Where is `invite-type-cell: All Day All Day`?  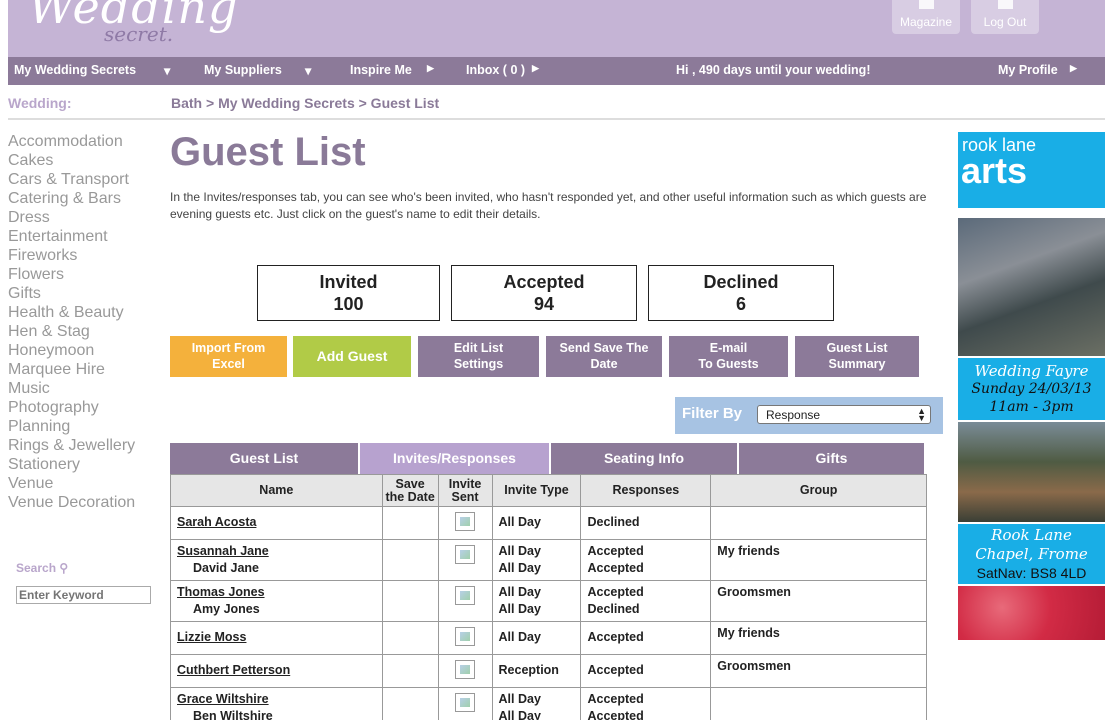
invite-type-cell: All Day All Day is located at coordinates (536, 703).